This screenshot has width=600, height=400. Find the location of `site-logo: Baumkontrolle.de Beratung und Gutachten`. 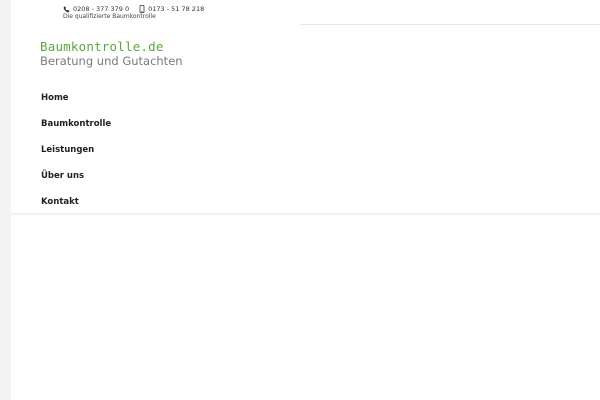

site-logo: Baumkontrolle.de Beratung und Gutachten is located at coordinates (115, 54).